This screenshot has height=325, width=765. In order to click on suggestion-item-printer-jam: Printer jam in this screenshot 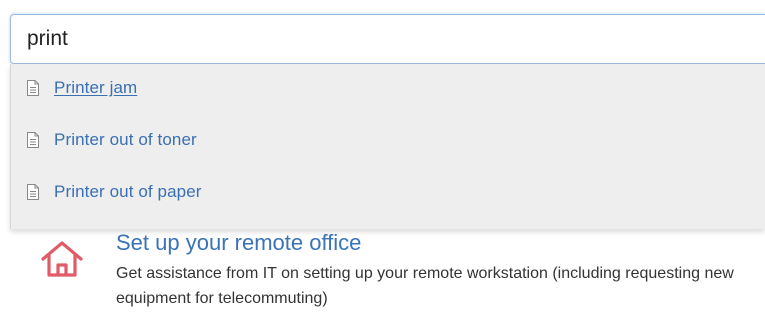, I will do `click(388, 88)`.